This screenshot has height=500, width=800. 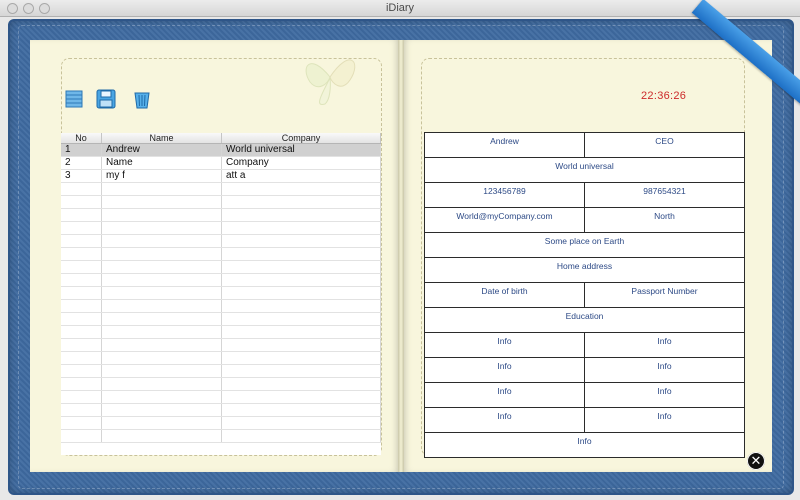 I want to click on table-cell-no: 3, so click(x=81, y=176).